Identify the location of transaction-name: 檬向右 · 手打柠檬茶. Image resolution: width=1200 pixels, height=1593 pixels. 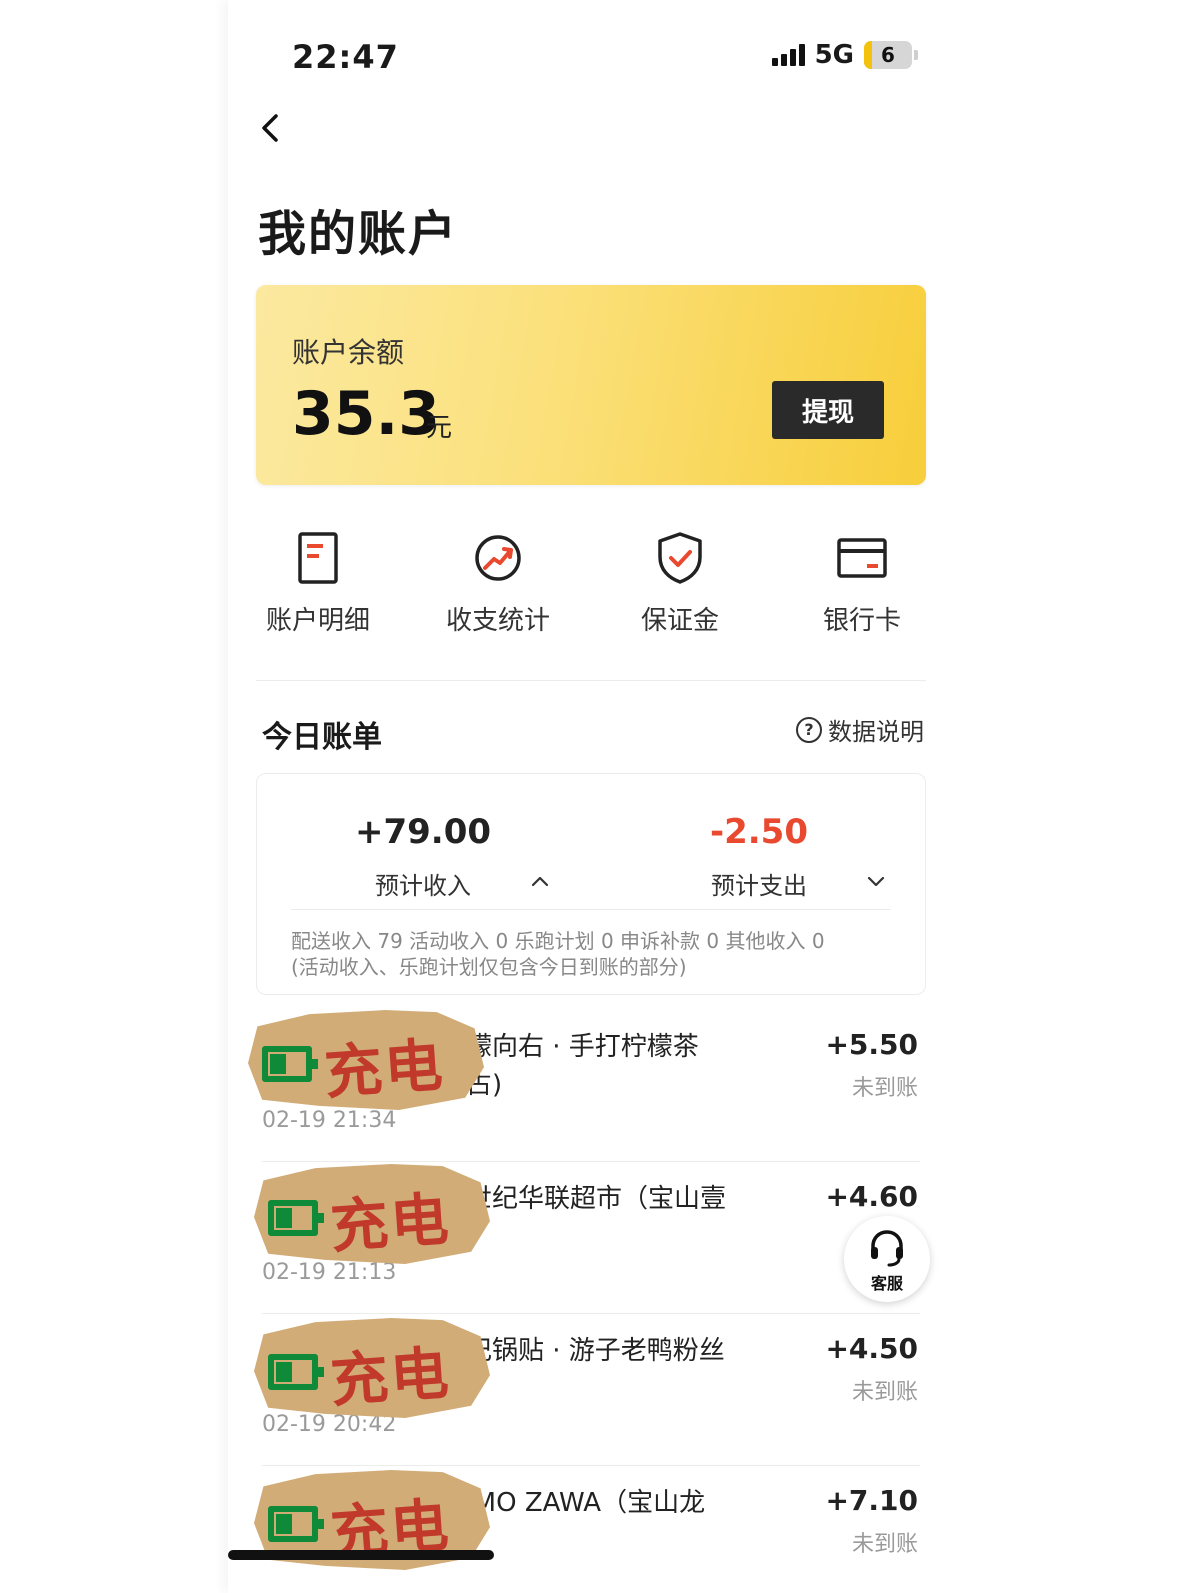
(582, 1047).